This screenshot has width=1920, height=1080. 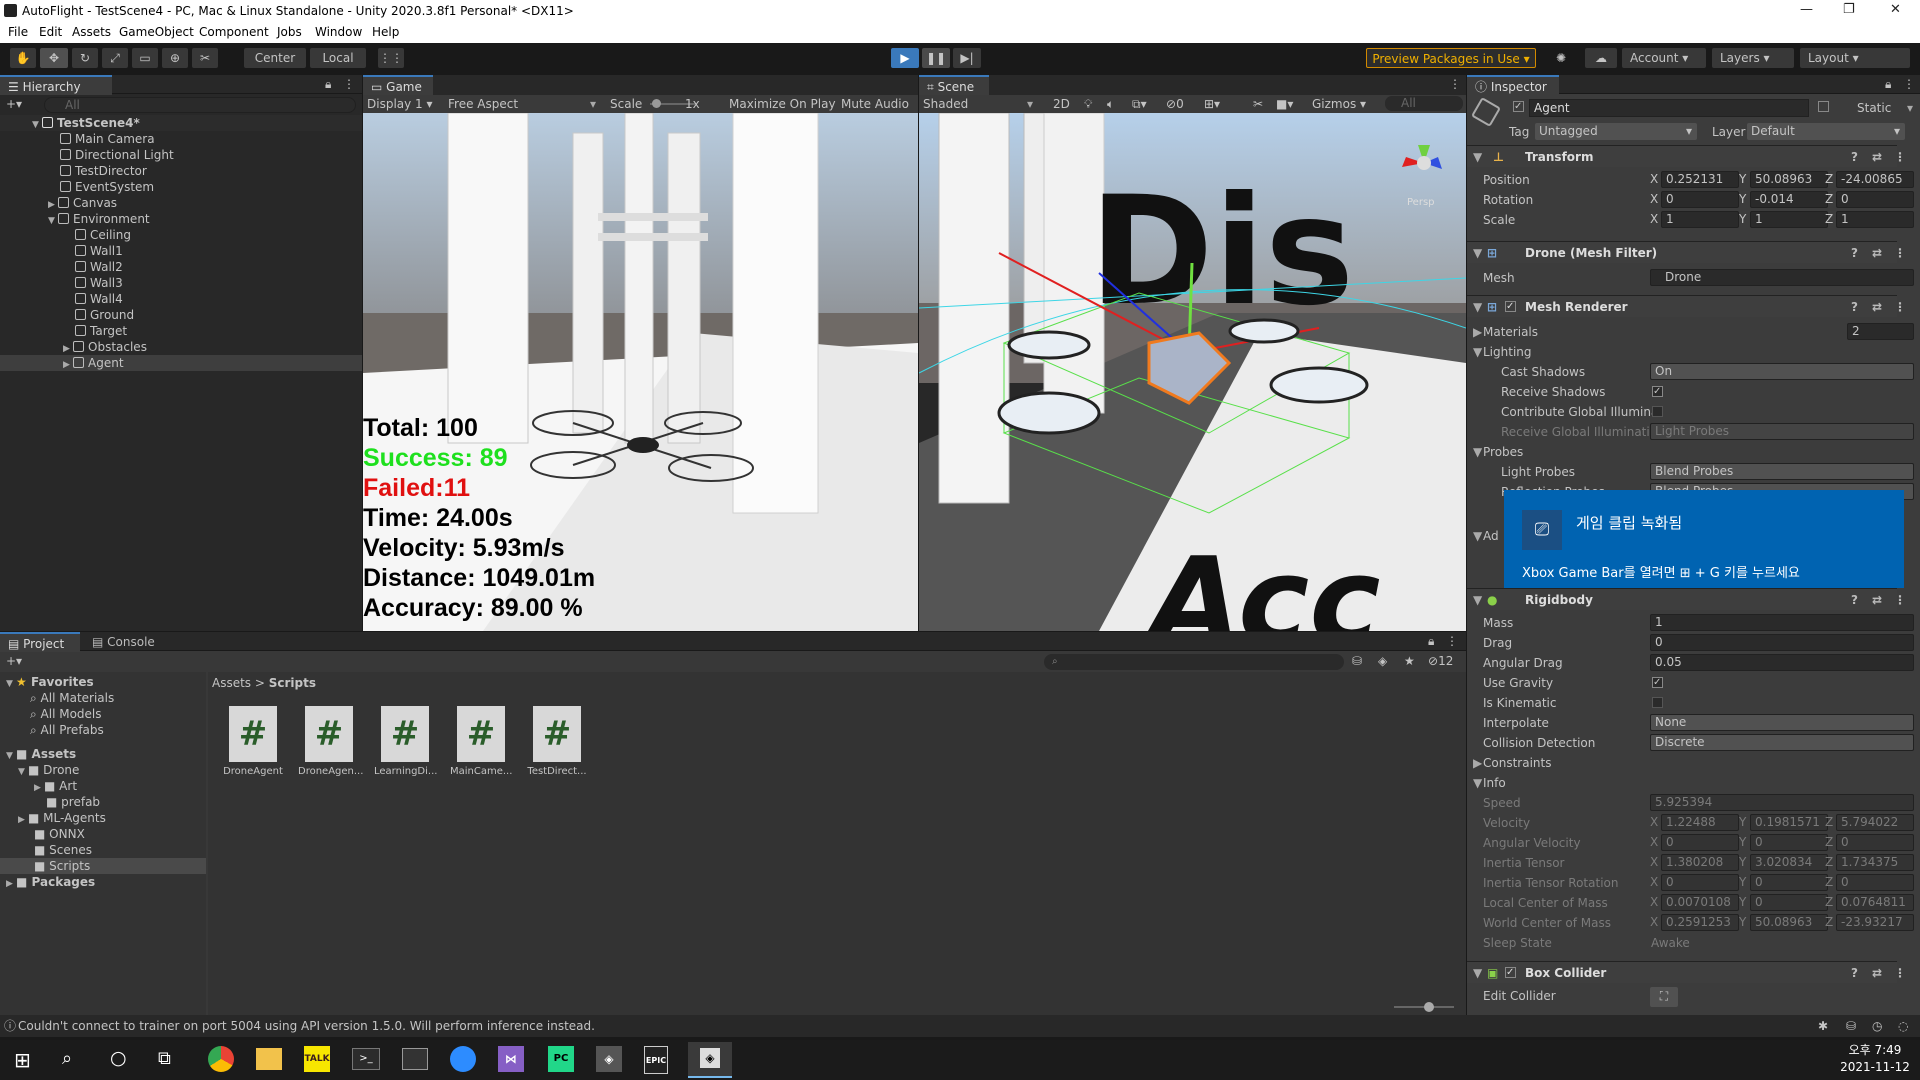 I want to click on folder-item: ■ ONNX, so click(x=59, y=834).